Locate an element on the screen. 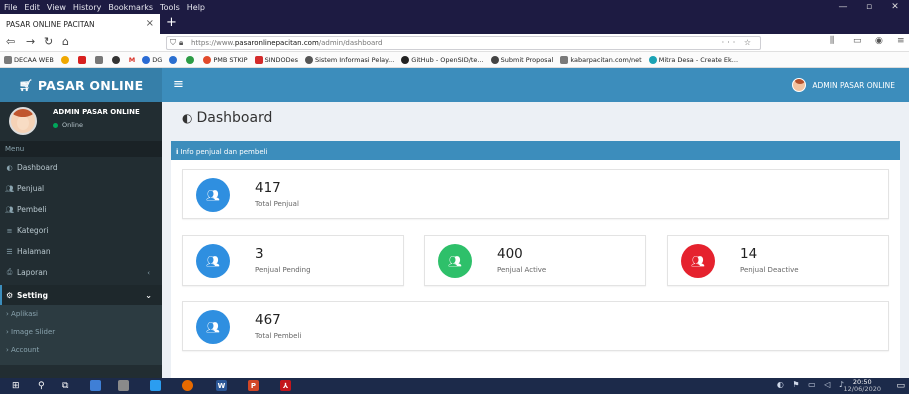 The width and height of the screenshot is (909, 394). reload-icon: ↻ is located at coordinates (48, 41).